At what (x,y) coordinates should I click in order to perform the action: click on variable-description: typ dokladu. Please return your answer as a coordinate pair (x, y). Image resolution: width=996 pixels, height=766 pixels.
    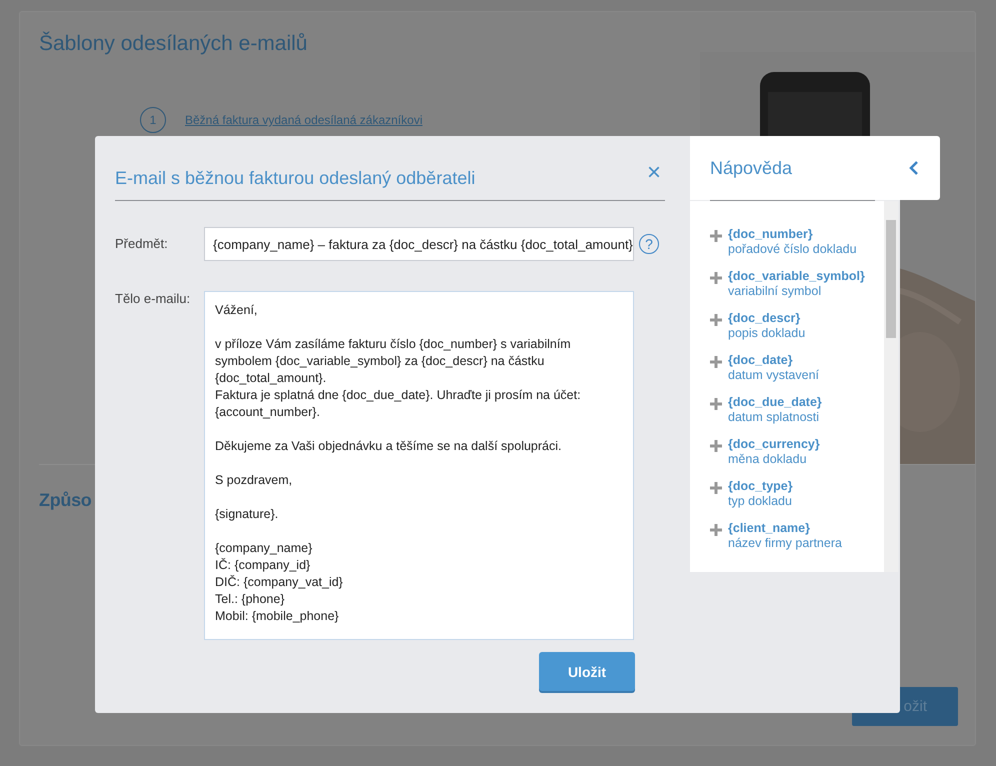
    Looking at the image, I should click on (760, 501).